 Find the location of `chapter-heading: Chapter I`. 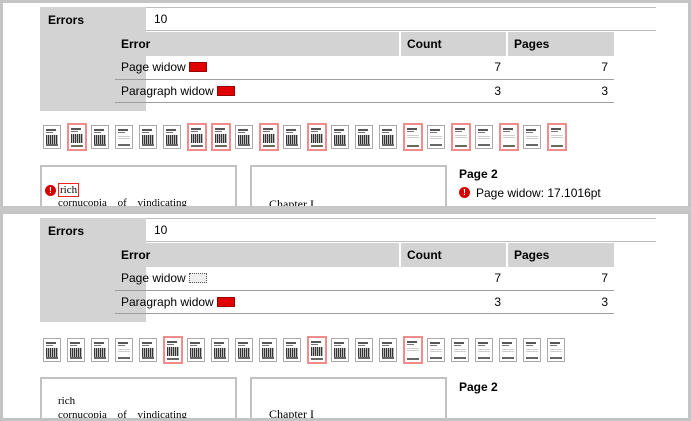

chapter-heading: Chapter I is located at coordinates (291, 414).